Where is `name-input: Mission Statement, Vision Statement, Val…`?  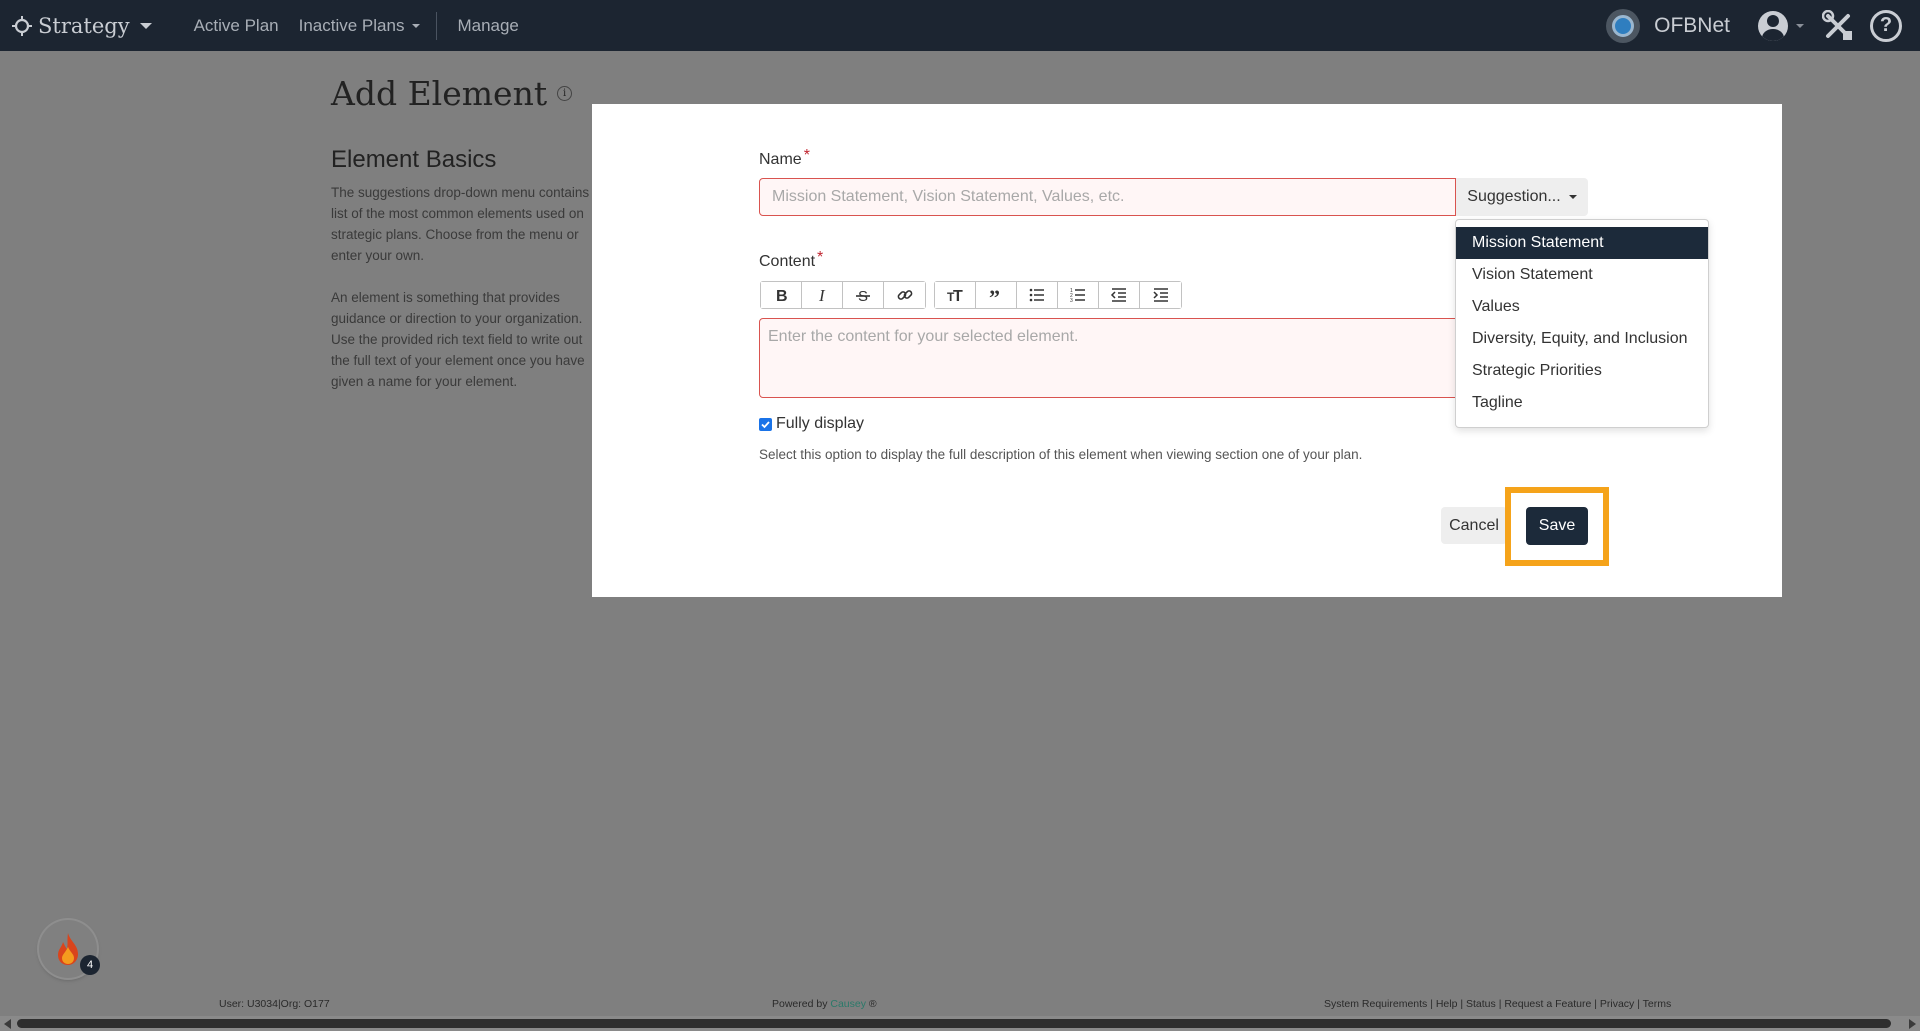 name-input: Mission Statement, Vision Statement, Val… is located at coordinates (1107, 197).